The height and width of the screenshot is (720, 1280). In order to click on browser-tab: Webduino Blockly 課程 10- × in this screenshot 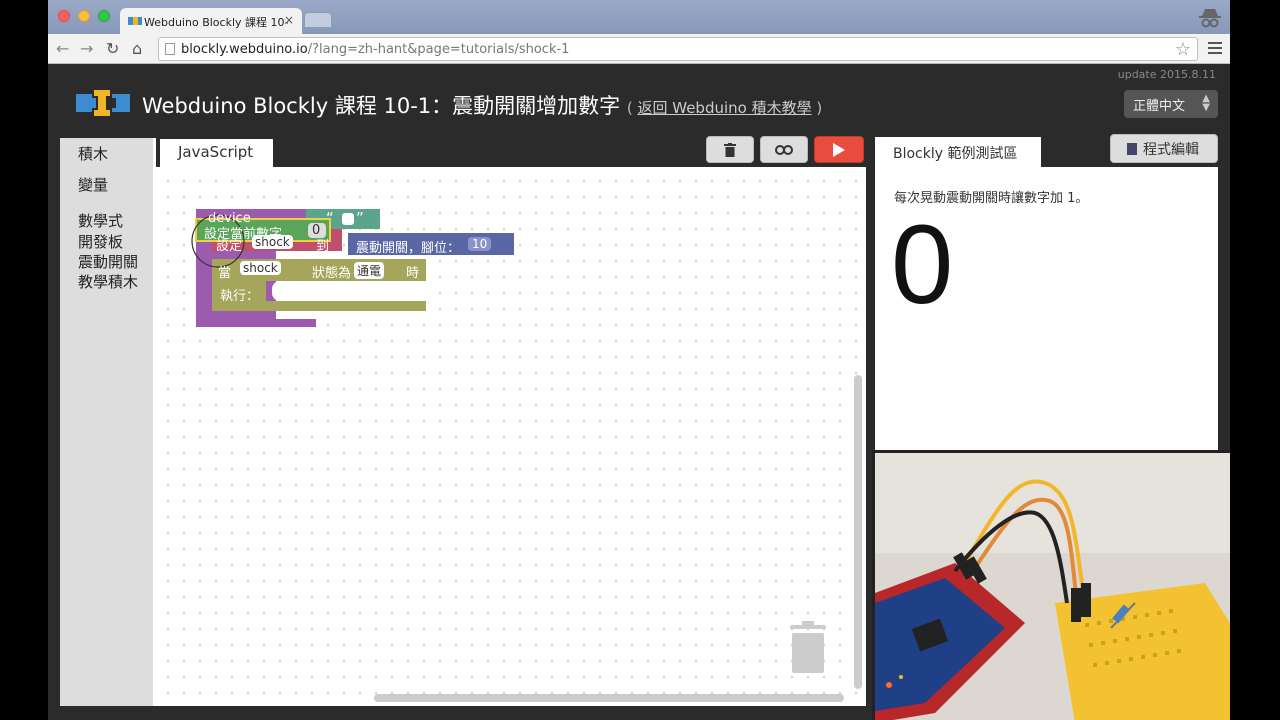, I will do `click(211, 21)`.